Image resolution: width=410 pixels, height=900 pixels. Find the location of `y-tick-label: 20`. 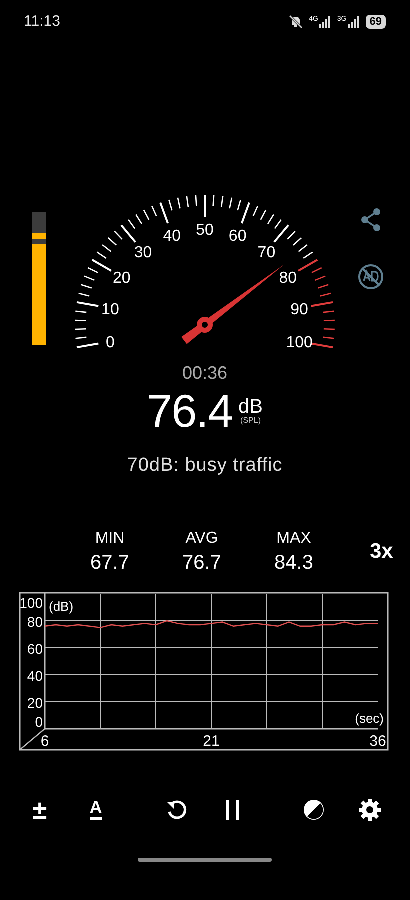

y-tick-label: 20 is located at coordinates (35, 702).